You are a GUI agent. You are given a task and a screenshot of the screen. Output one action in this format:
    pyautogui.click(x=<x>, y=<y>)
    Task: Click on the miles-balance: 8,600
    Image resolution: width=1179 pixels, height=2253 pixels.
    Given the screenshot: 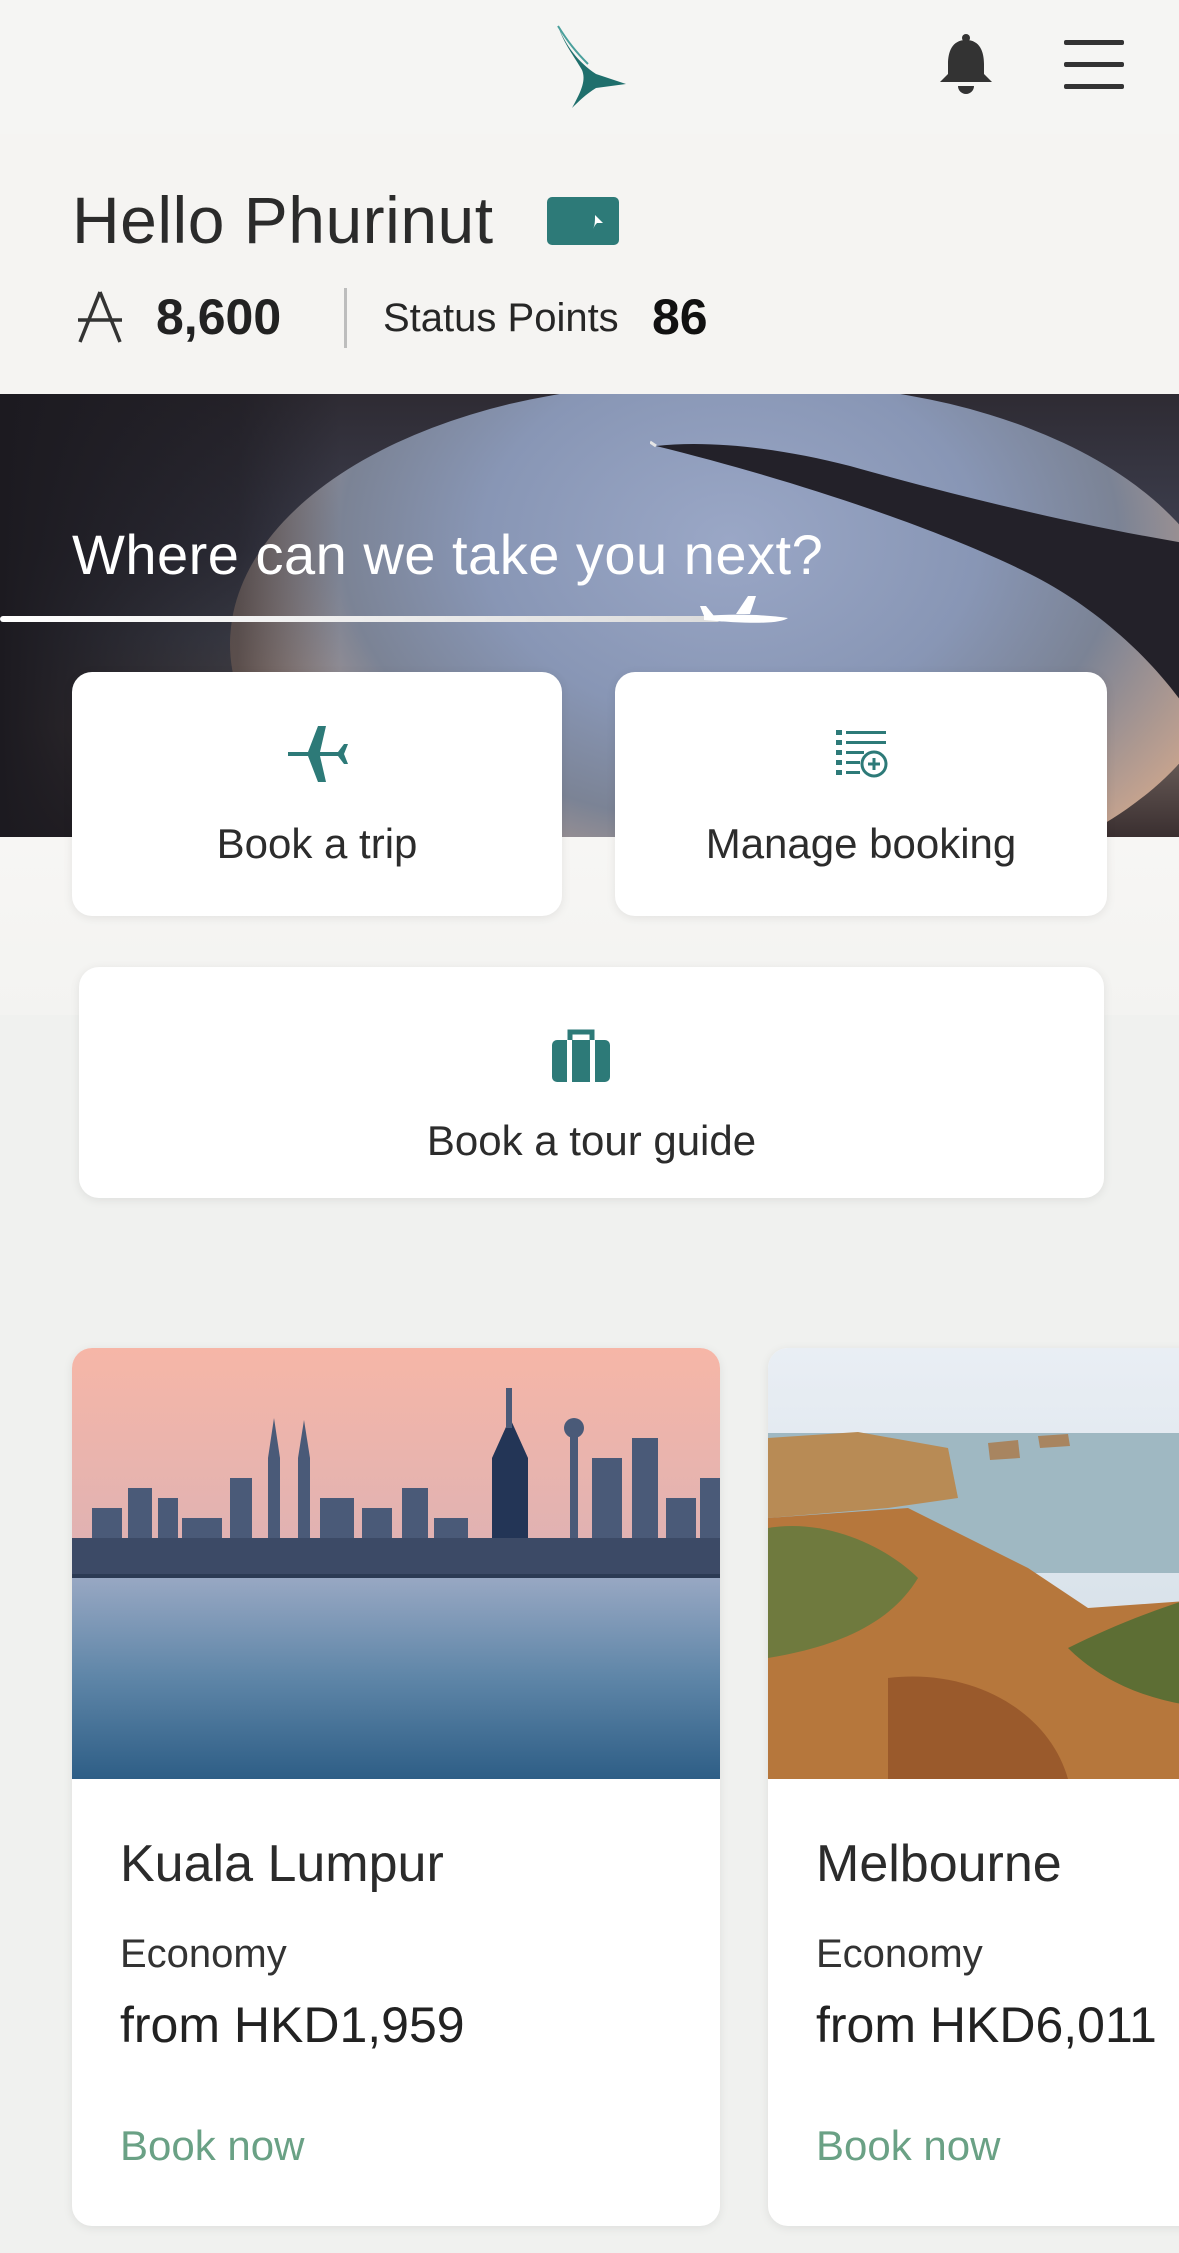 What is the action you would take?
    pyautogui.click(x=219, y=317)
    